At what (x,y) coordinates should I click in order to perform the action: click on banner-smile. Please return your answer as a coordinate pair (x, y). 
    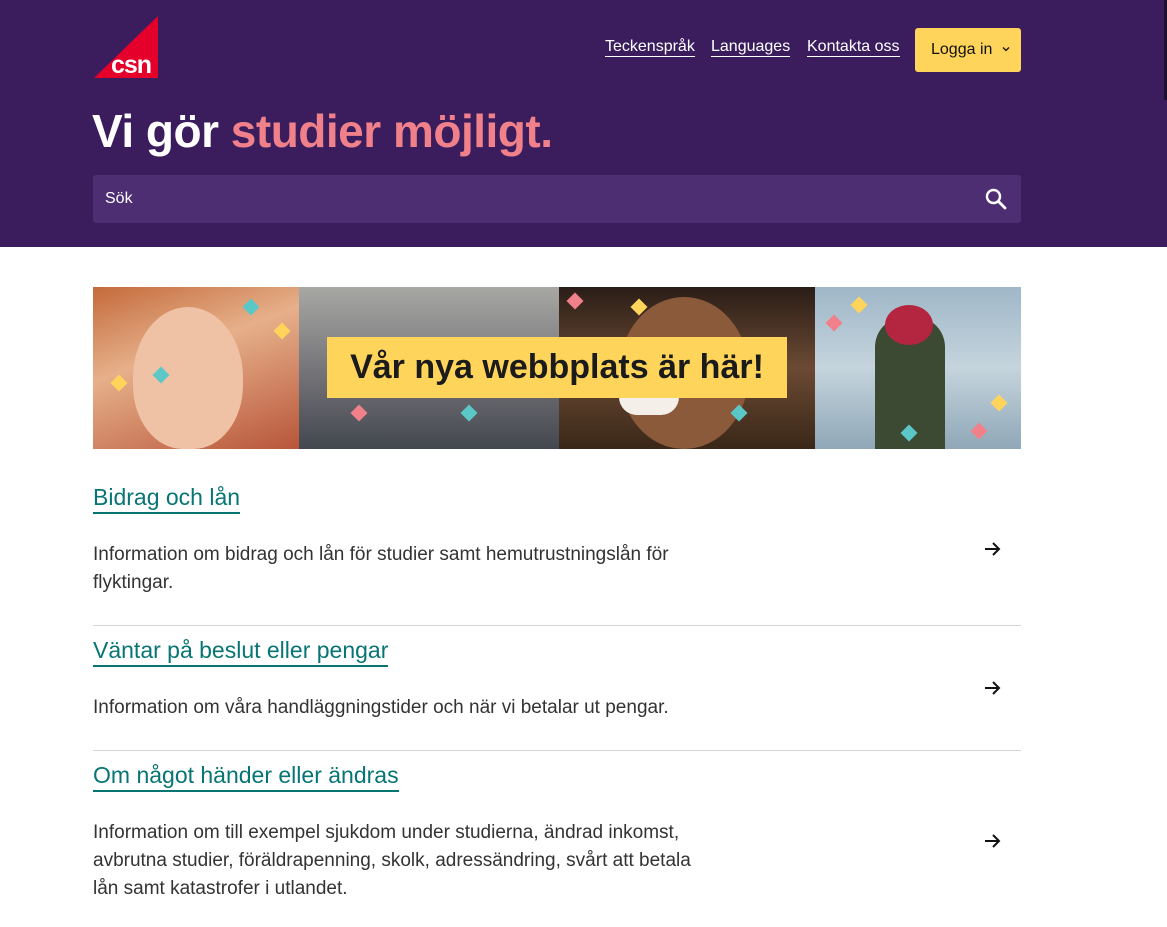
    Looking at the image, I should click on (649, 406).